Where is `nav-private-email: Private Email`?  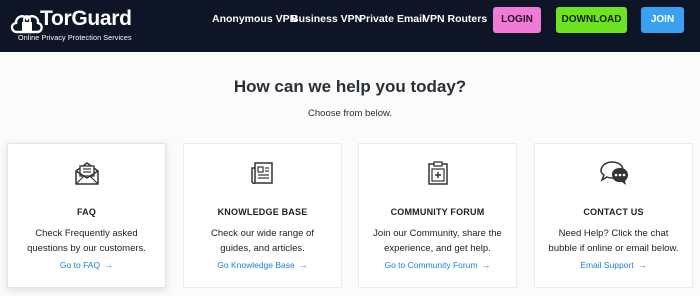
nav-private-email: Private Email is located at coordinates (392, 19).